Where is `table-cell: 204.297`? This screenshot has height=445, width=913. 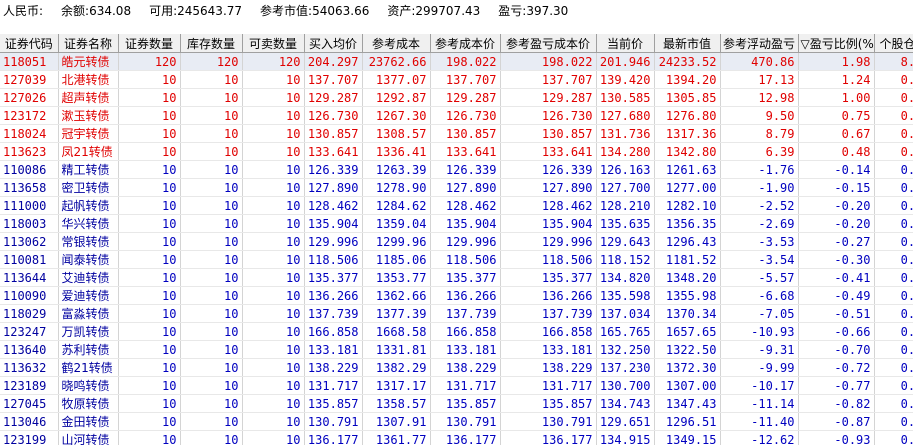 table-cell: 204.297 is located at coordinates (333, 61).